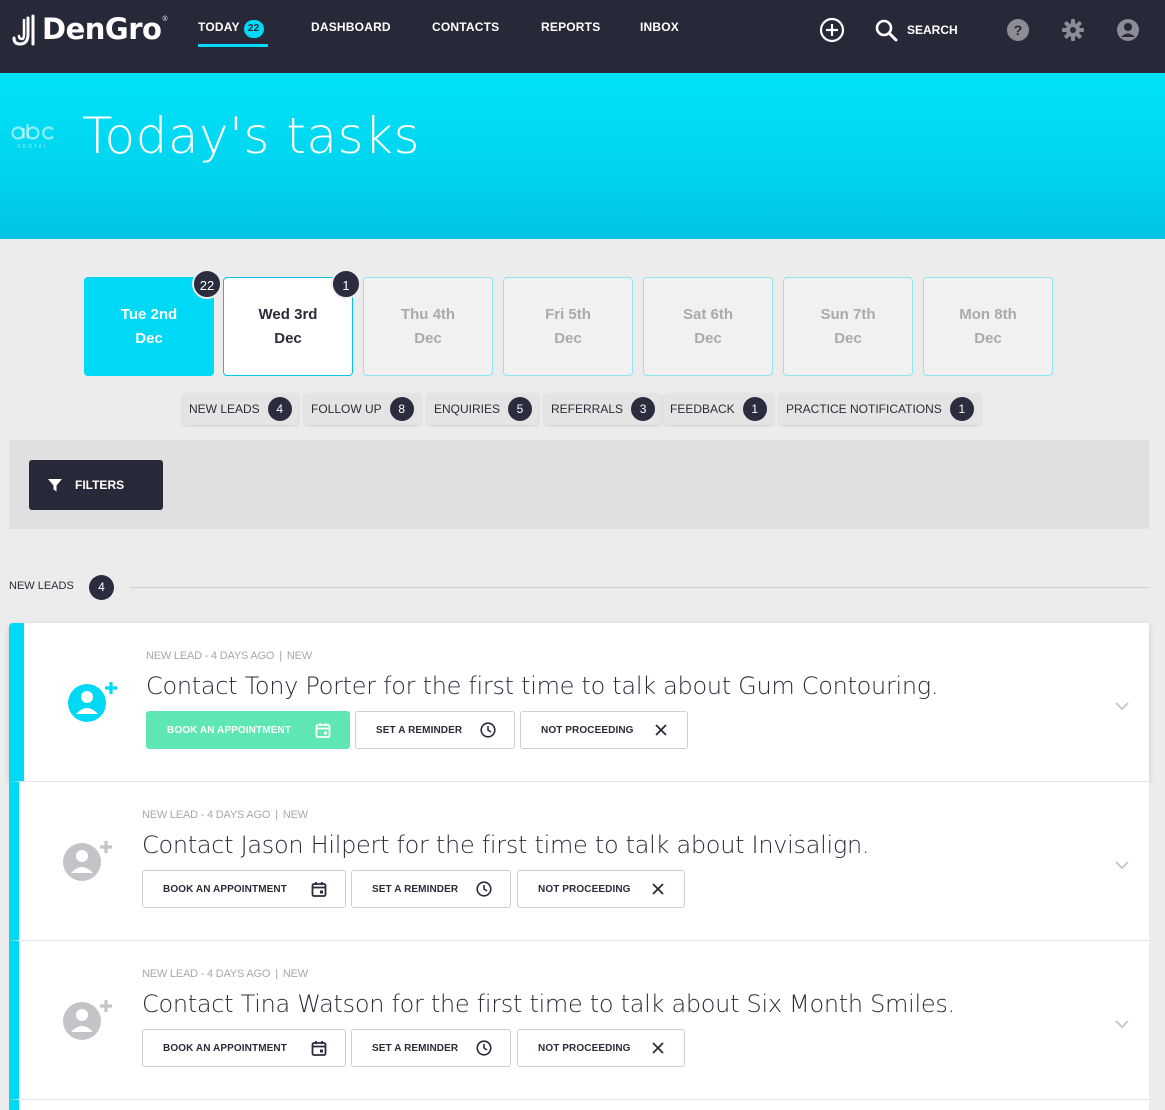  I want to click on nav-reports: REPORTS, so click(570, 27).